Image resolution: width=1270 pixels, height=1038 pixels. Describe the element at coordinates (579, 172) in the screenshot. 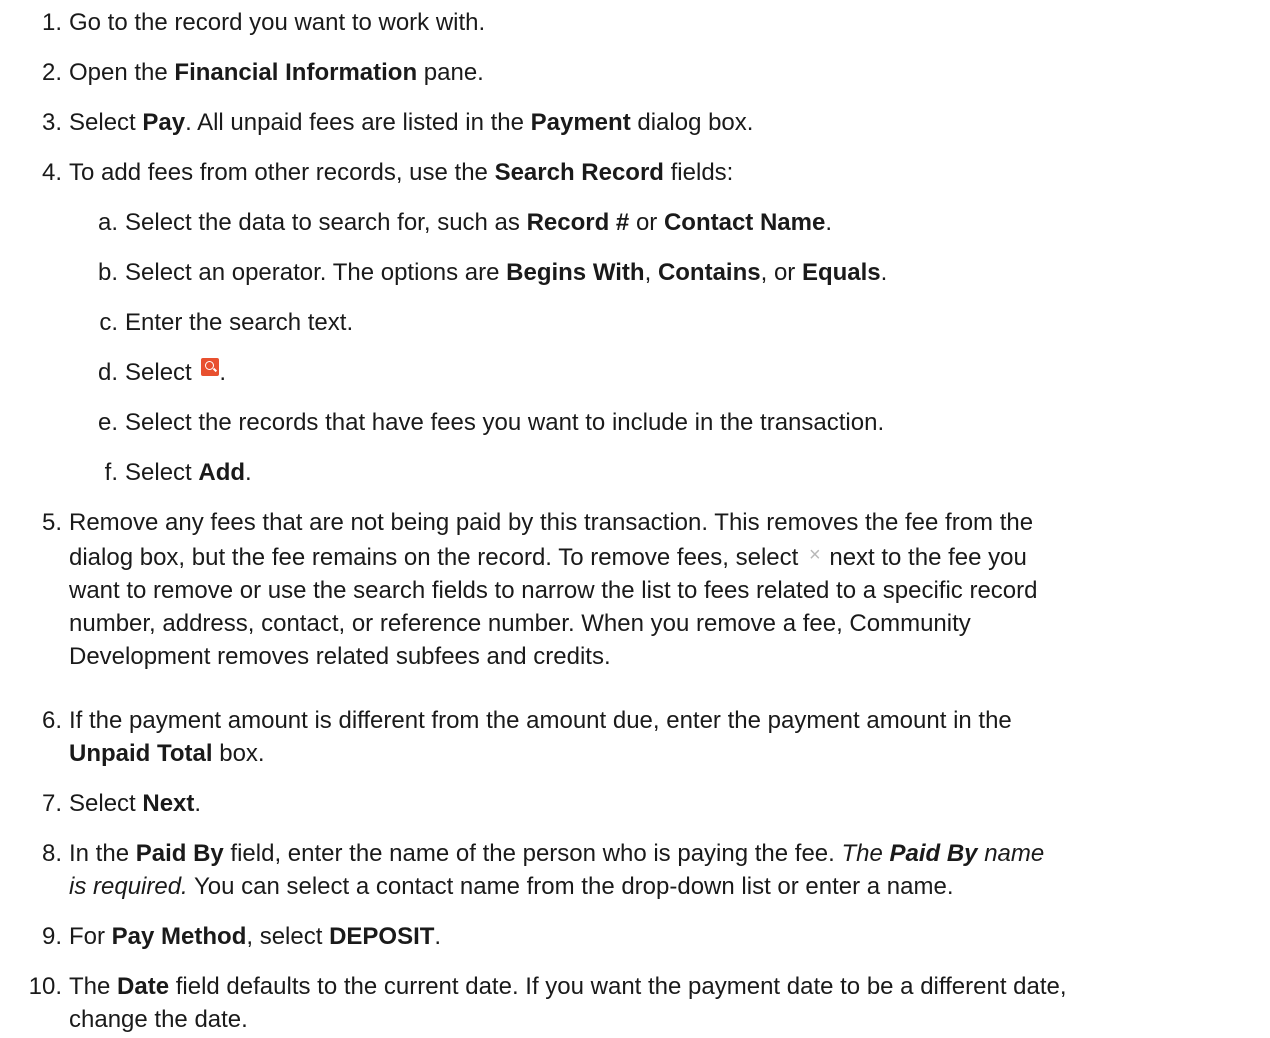

I see `ui-term: Search Record` at that location.